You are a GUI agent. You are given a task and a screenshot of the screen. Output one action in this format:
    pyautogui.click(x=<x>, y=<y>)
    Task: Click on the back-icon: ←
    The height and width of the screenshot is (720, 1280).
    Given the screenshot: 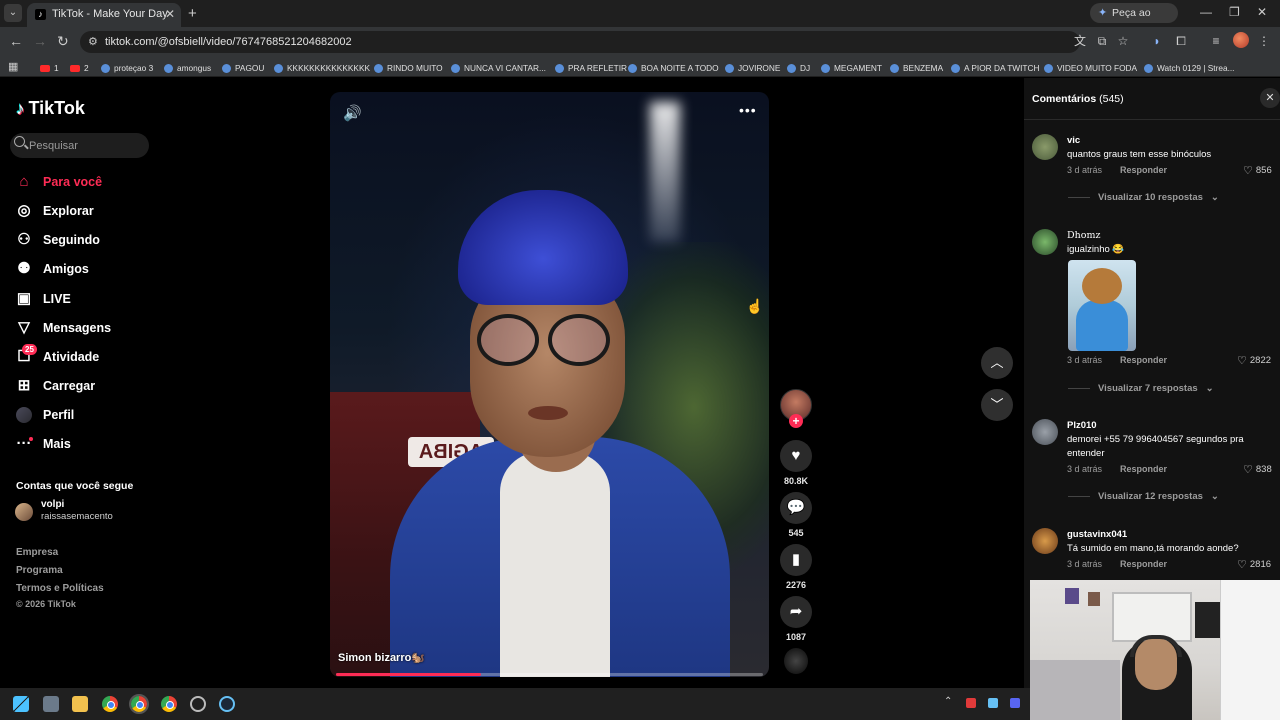 What is the action you would take?
    pyautogui.click(x=16, y=41)
    